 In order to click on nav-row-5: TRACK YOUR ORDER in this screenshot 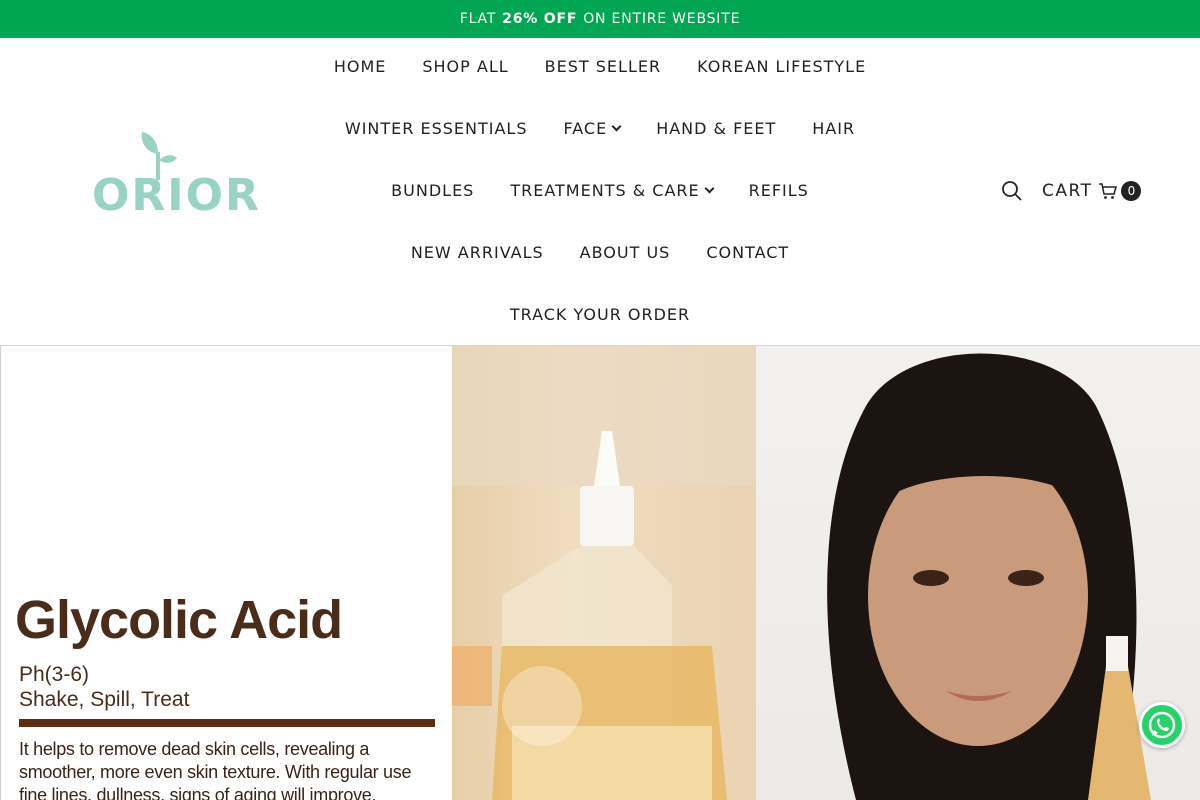, I will do `click(600, 314)`.